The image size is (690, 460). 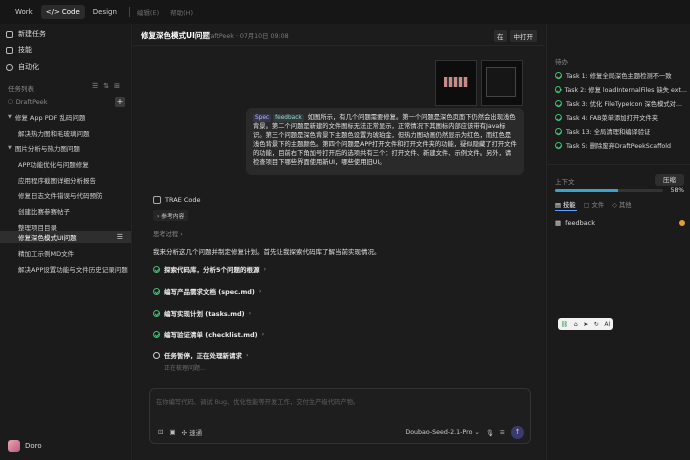 What do you see at coordinates (65, 164) in the screenshot?
I see `list-item: APP功能优化与问题修复` at bounding box center [65, 164].